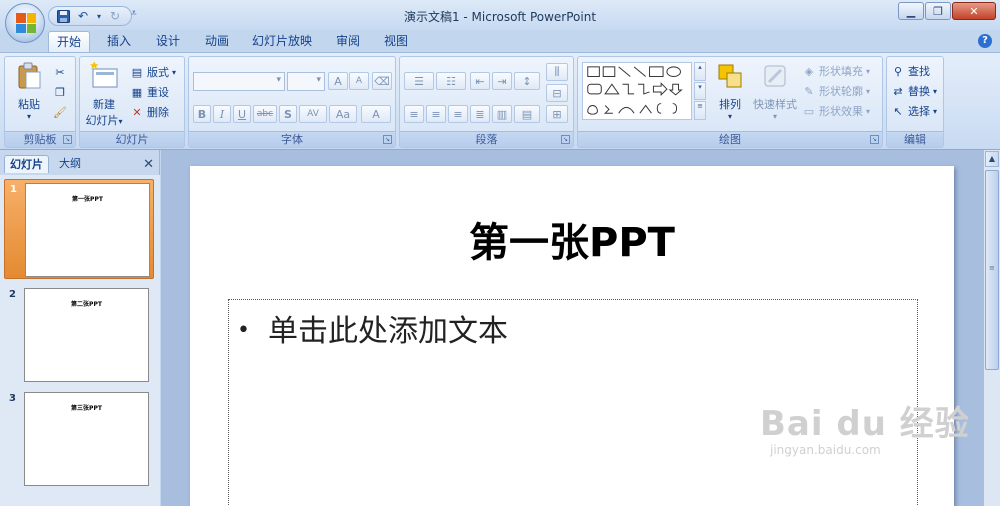 Image resolution: width=1000 pixels, height=506 pixels. I want to click on tab-slides-panel: 幻灯片, so click(26, 164).